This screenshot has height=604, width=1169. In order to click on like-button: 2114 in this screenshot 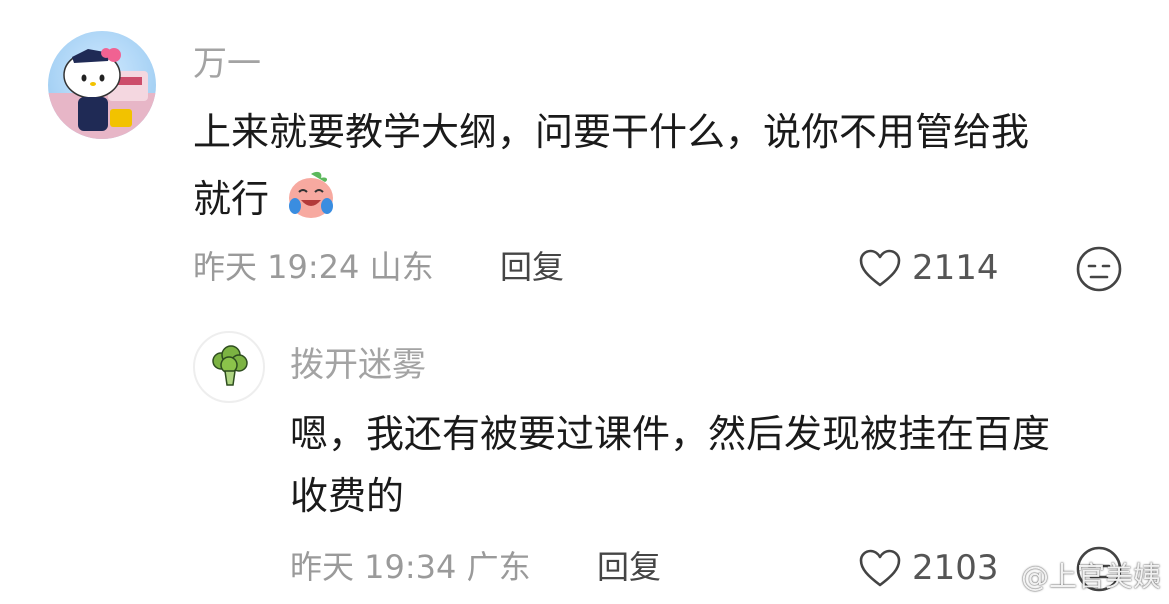, I will do `click(928, 268)`.